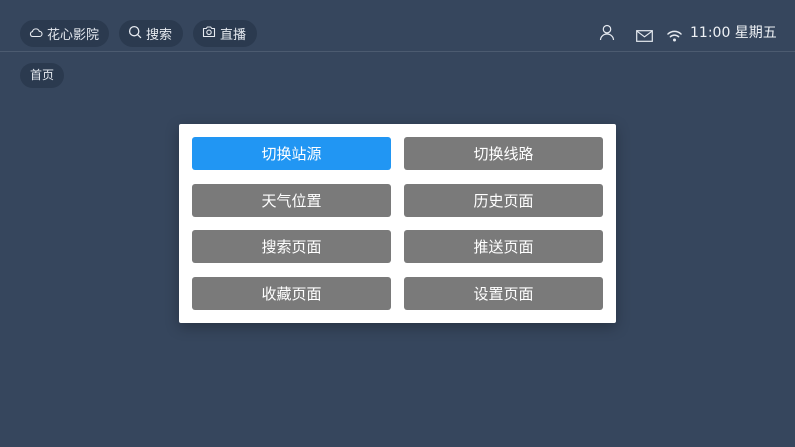  I want to click on breadcrumb-home: 首页, so click(42, 75).